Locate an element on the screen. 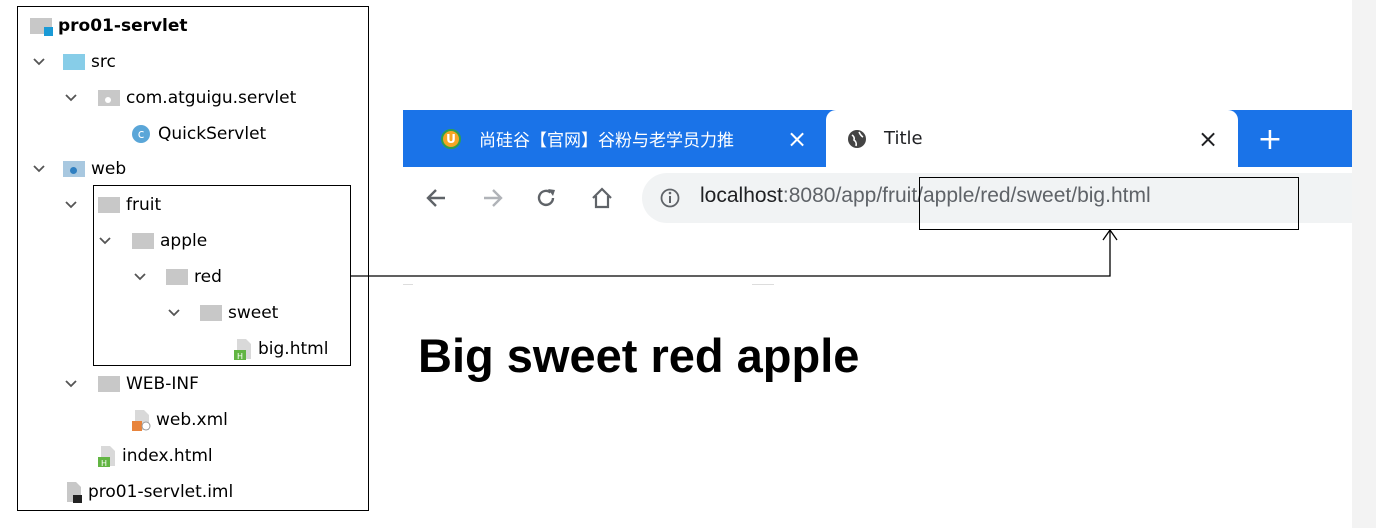  page-heading: Big sweet red apple is located at coordinates (639, 355).